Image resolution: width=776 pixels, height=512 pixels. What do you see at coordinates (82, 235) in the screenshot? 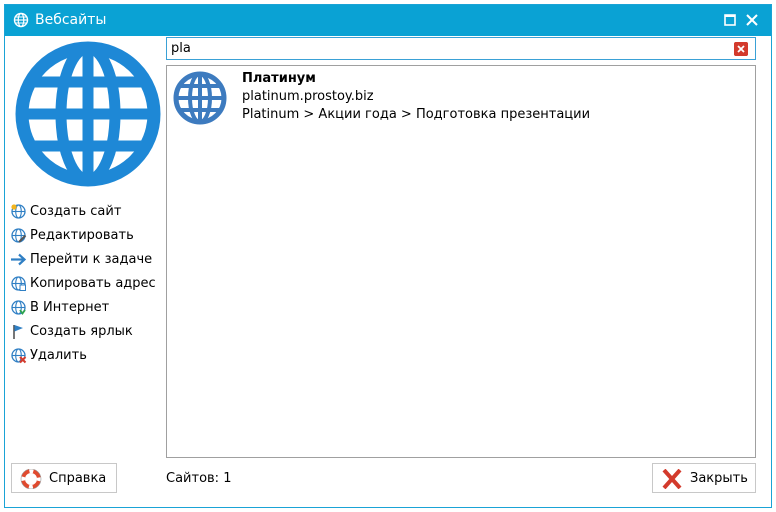
I see `edit-label: Редактировать` at bounding box center [82, 235].